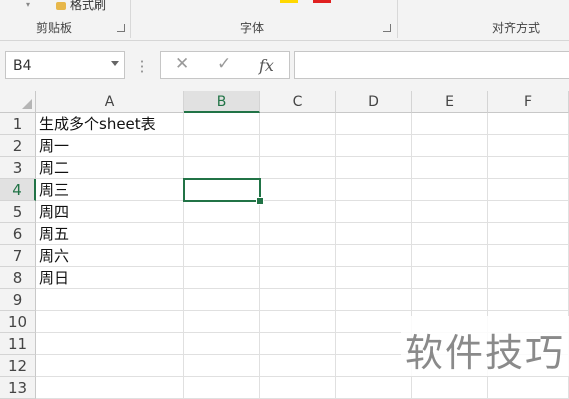 This screenshot has height=399, width=569. What do you see at coordinates (450, 278) in the screenshot?
I see `cell-e8` at bounding box center [450, 278].